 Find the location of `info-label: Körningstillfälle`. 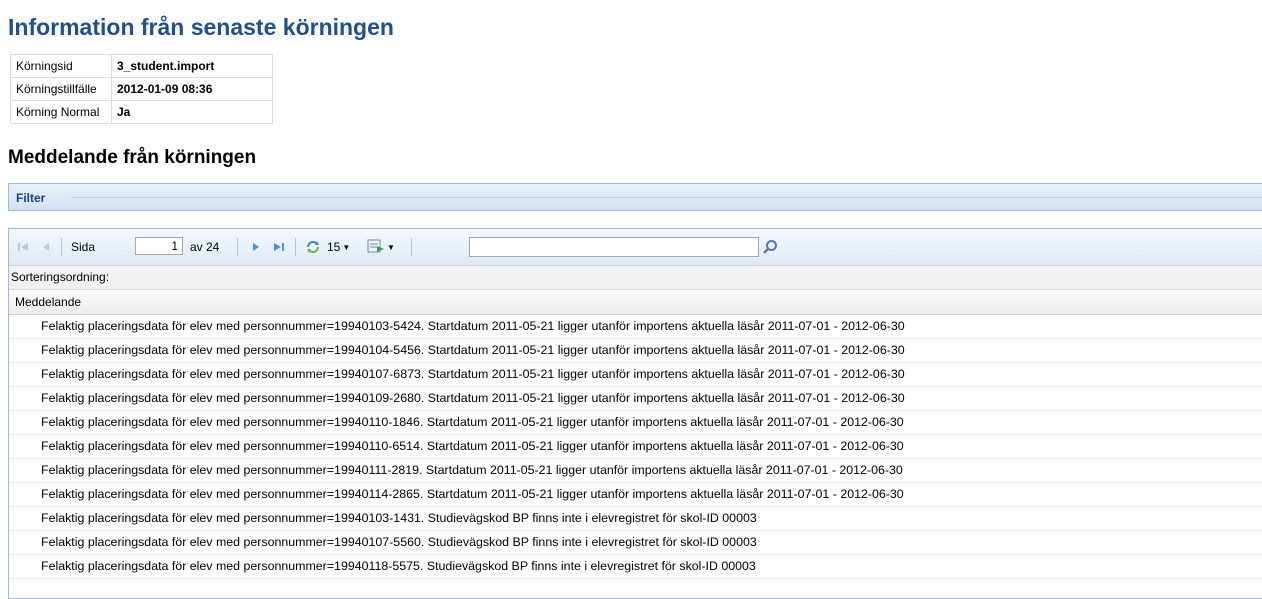

info-label: Körningstillfälle is located at coordinates (61, 89).